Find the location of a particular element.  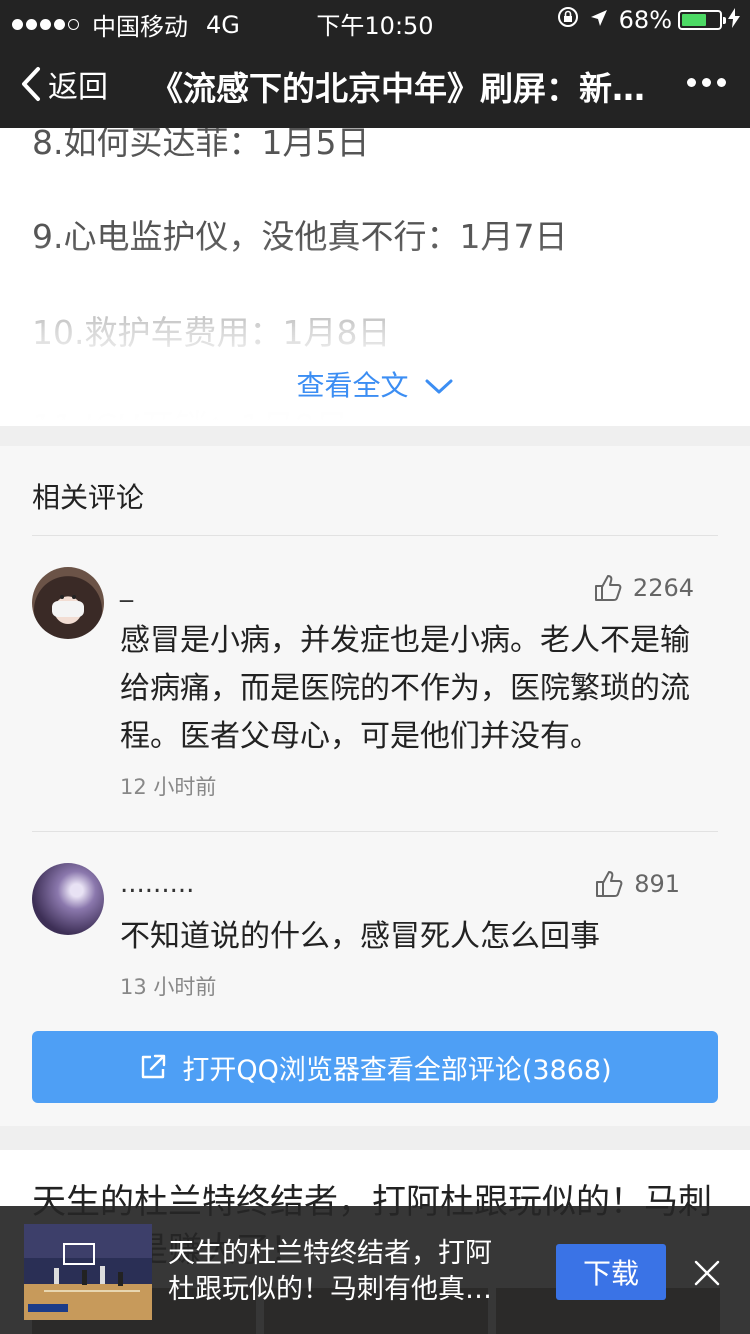

back-label: 返回 is located at coordinates (78, 87).